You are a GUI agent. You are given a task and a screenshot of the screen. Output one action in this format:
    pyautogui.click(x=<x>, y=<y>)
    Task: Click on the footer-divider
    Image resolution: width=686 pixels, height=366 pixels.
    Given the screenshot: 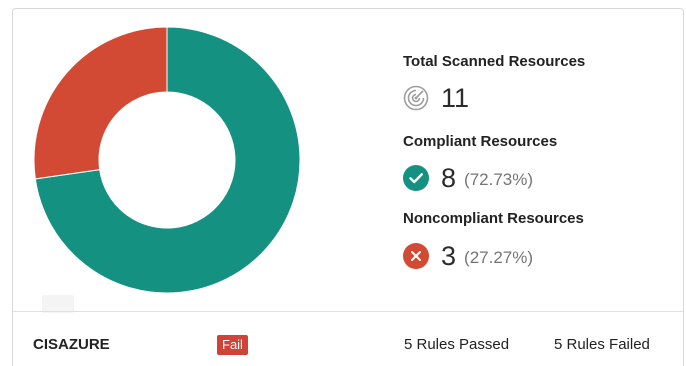 What is the action you would take?
    pyautogui.click(x=348, y=311)
    